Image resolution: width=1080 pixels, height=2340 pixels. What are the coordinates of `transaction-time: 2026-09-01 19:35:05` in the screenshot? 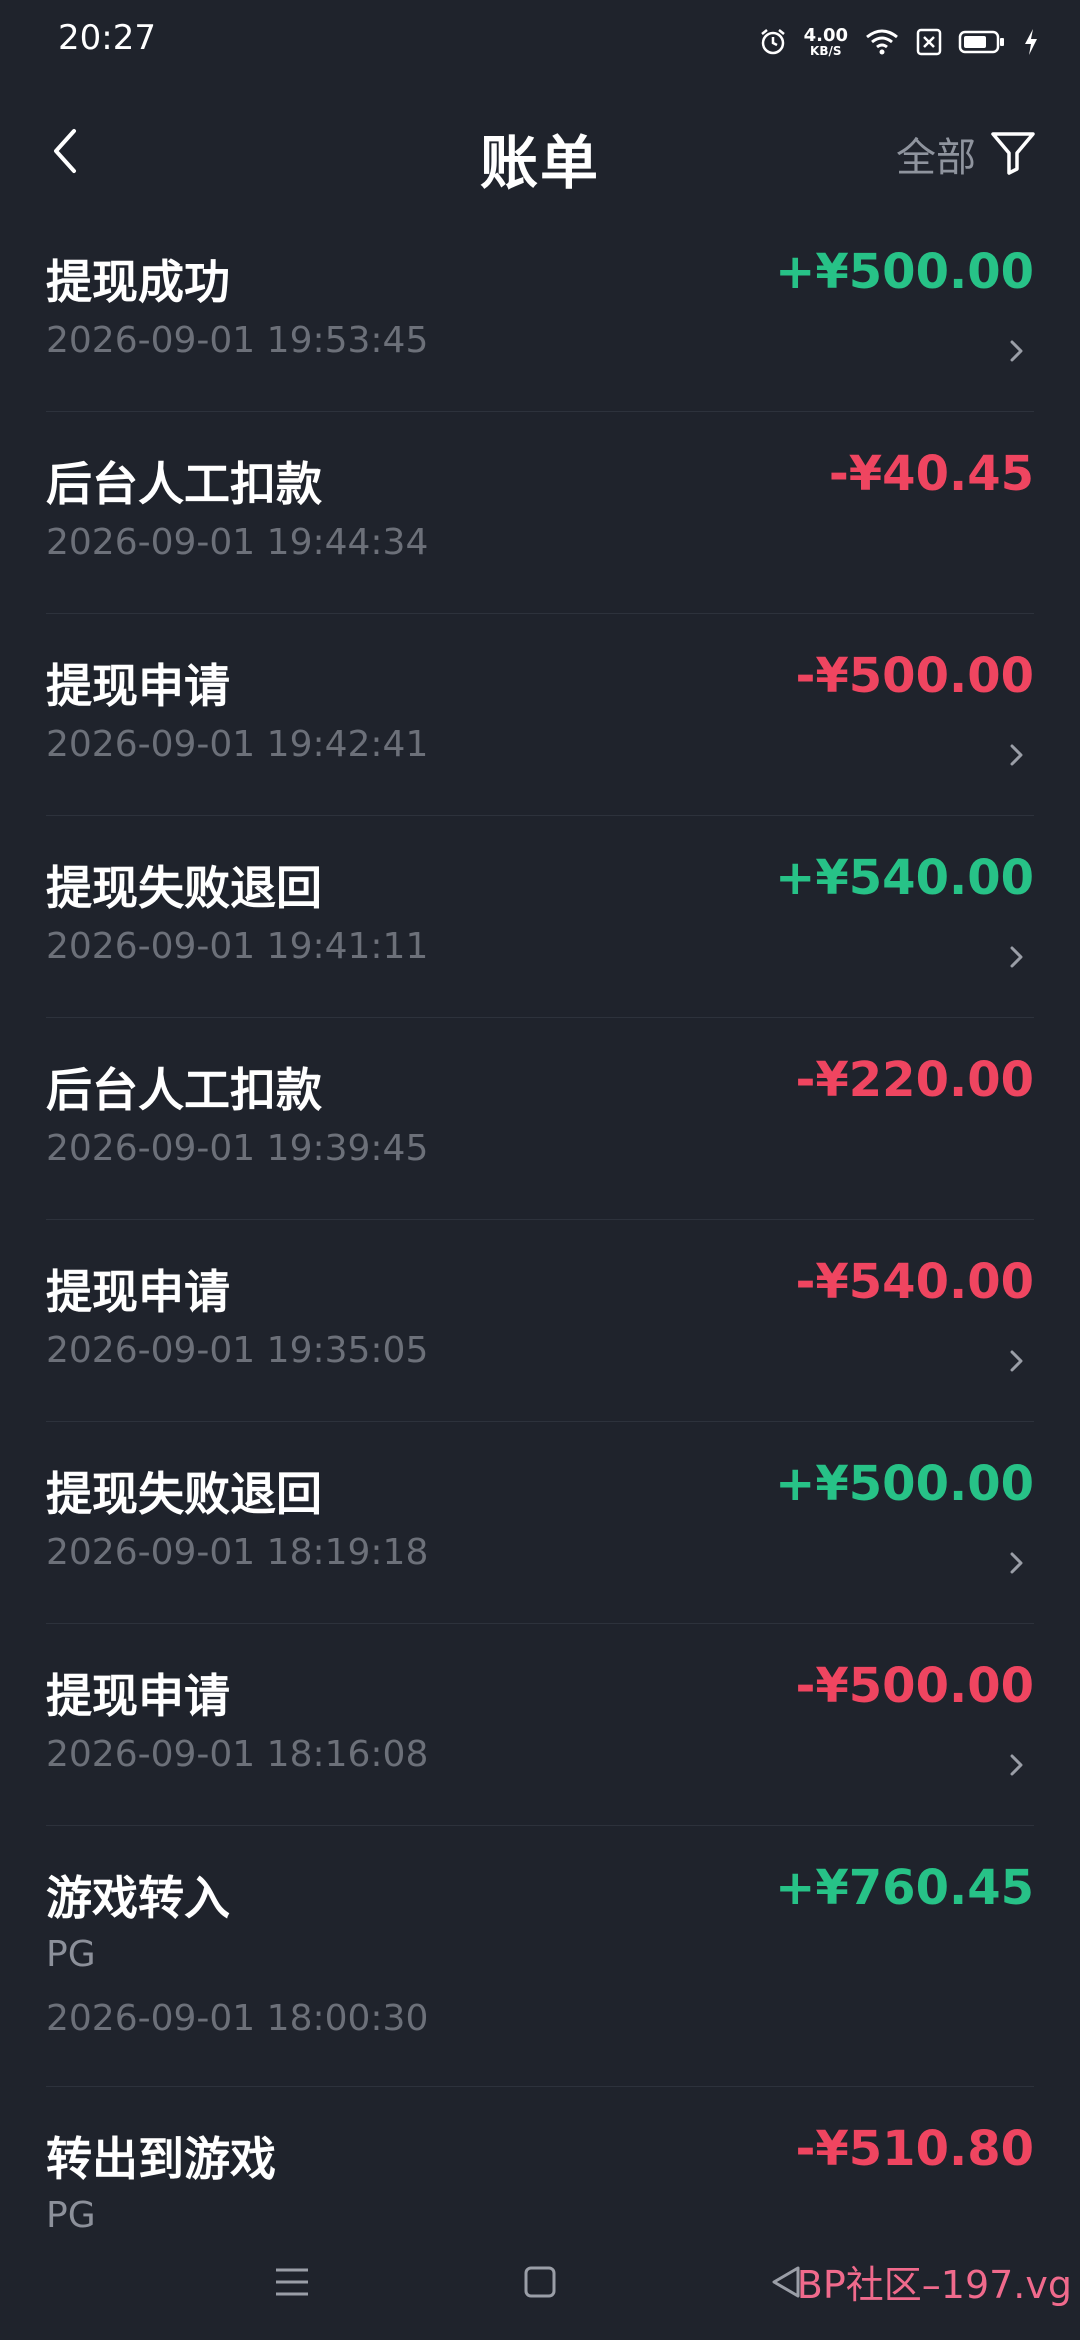 It's located at (237, 1350).